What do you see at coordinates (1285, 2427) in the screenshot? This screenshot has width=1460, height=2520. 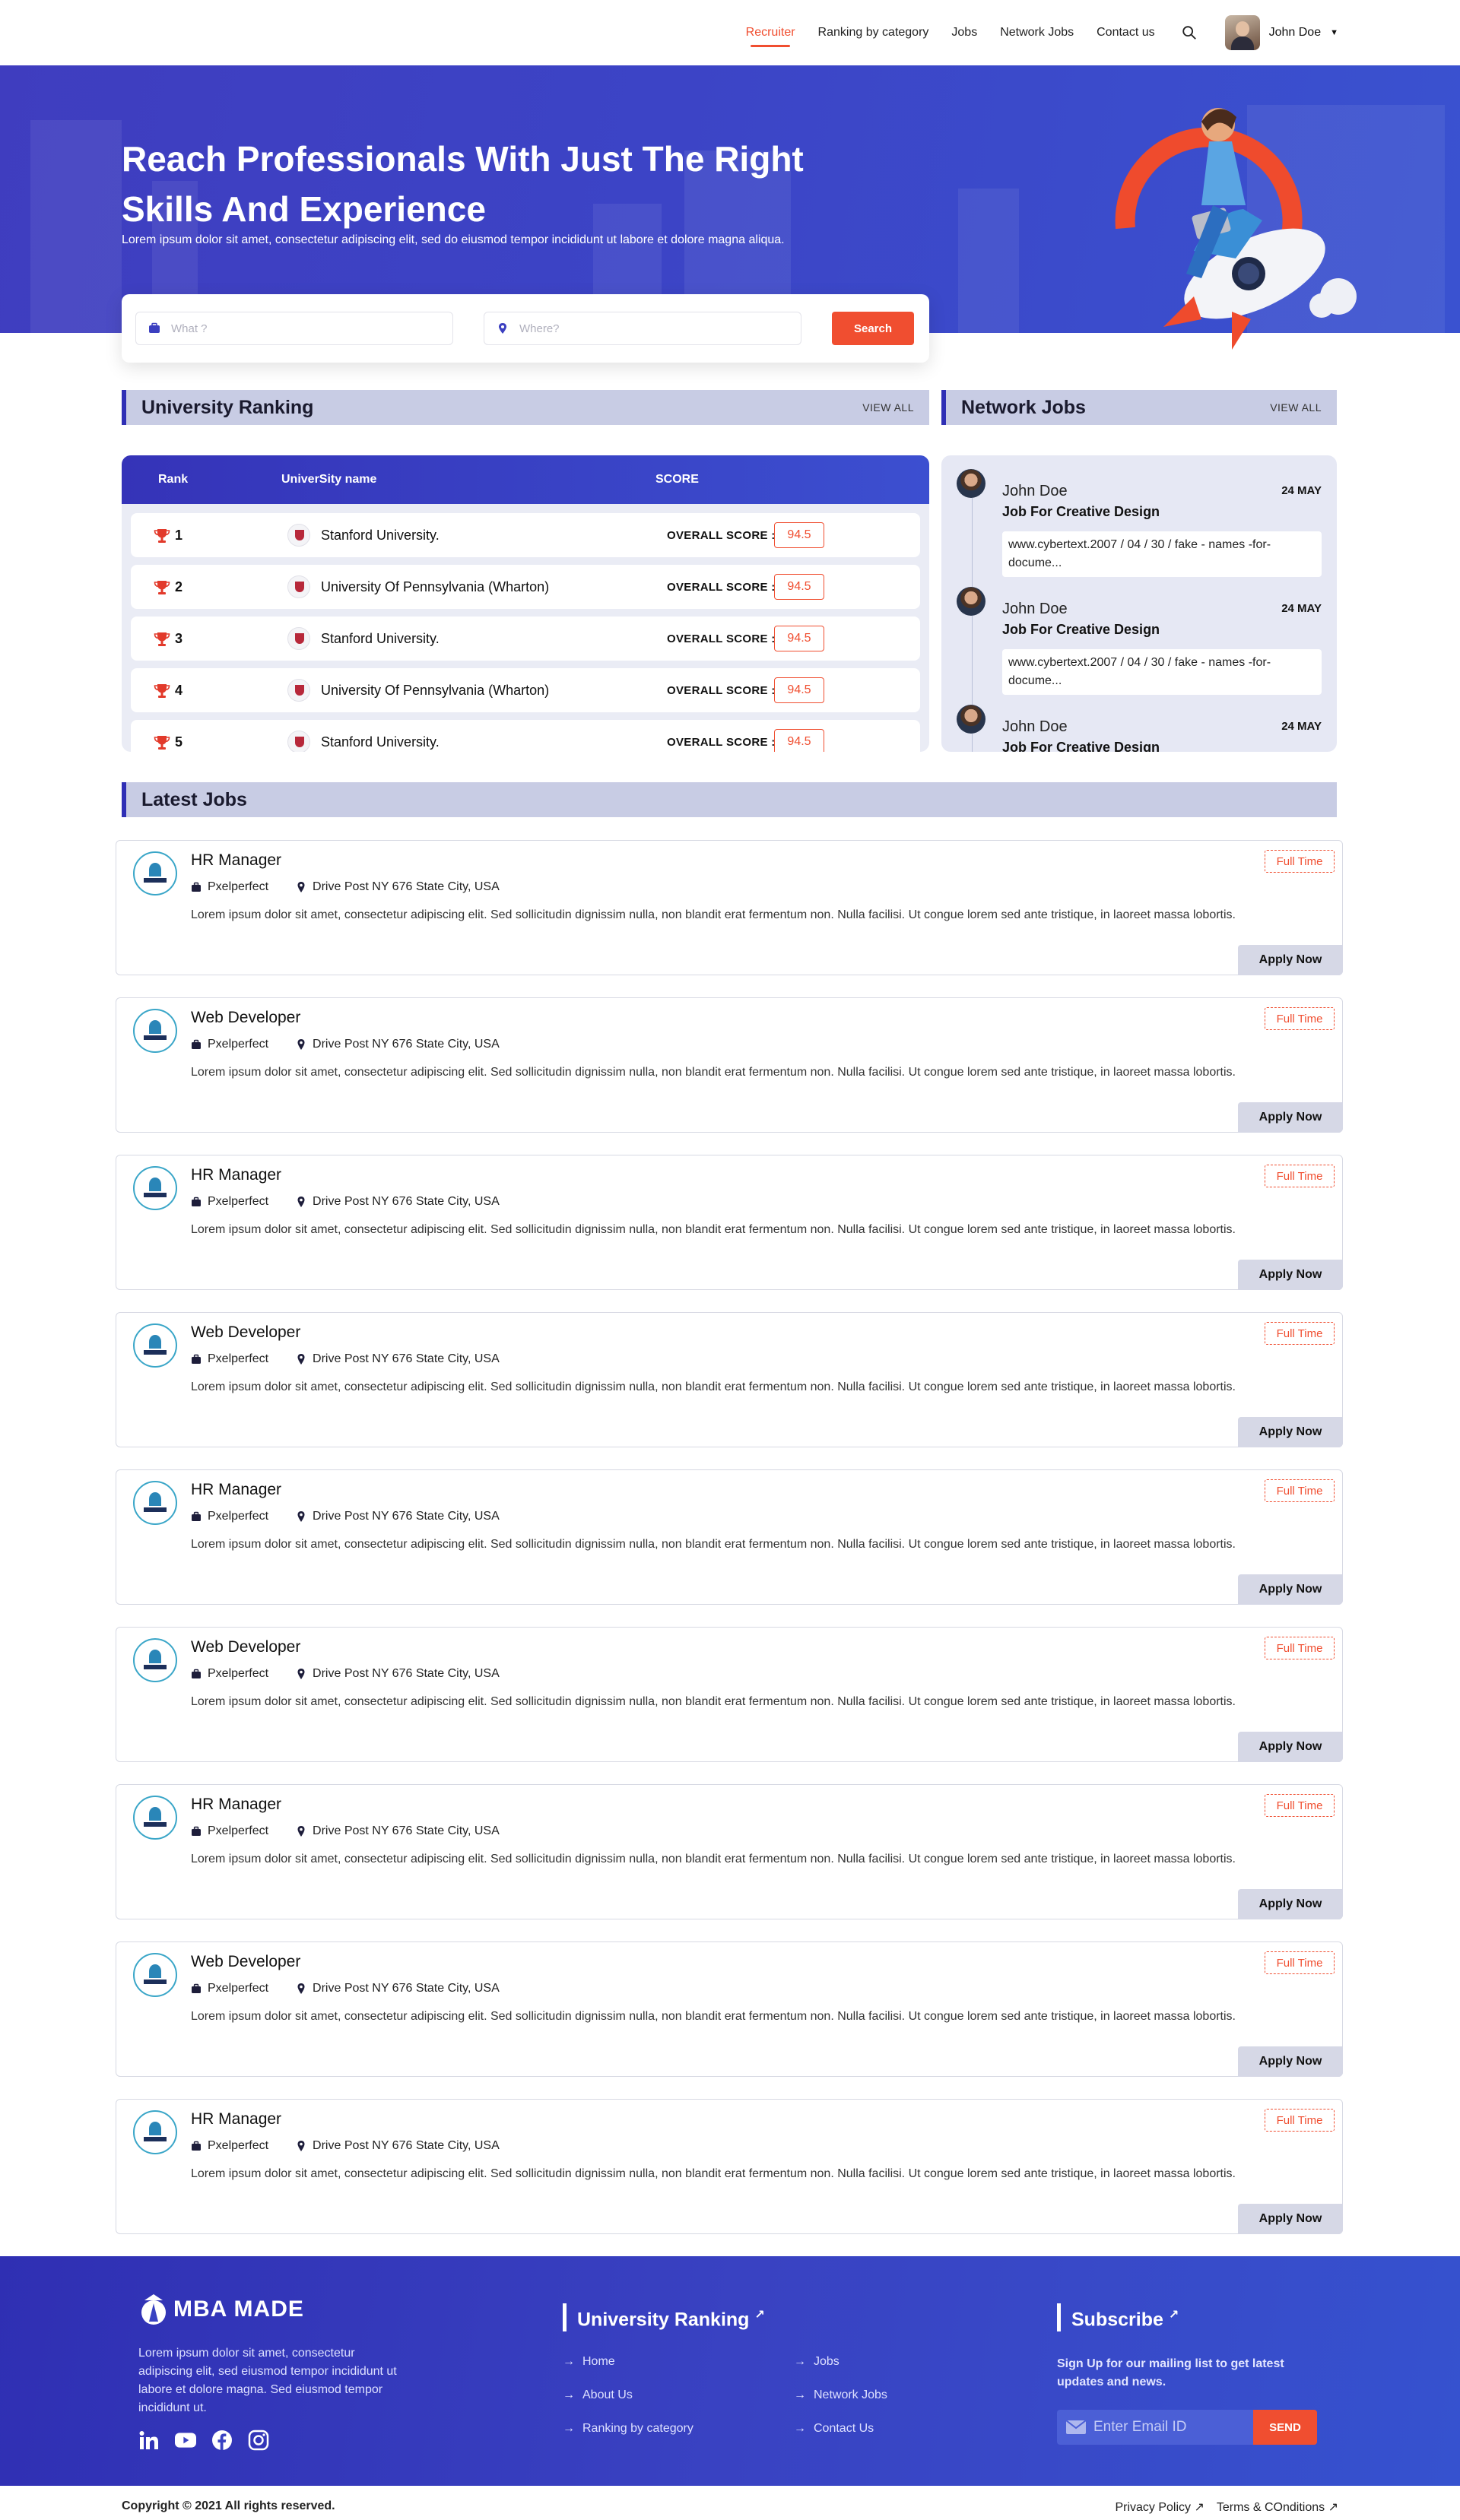 I see `send-button: SEND` at bounding box center [1285, 2427].